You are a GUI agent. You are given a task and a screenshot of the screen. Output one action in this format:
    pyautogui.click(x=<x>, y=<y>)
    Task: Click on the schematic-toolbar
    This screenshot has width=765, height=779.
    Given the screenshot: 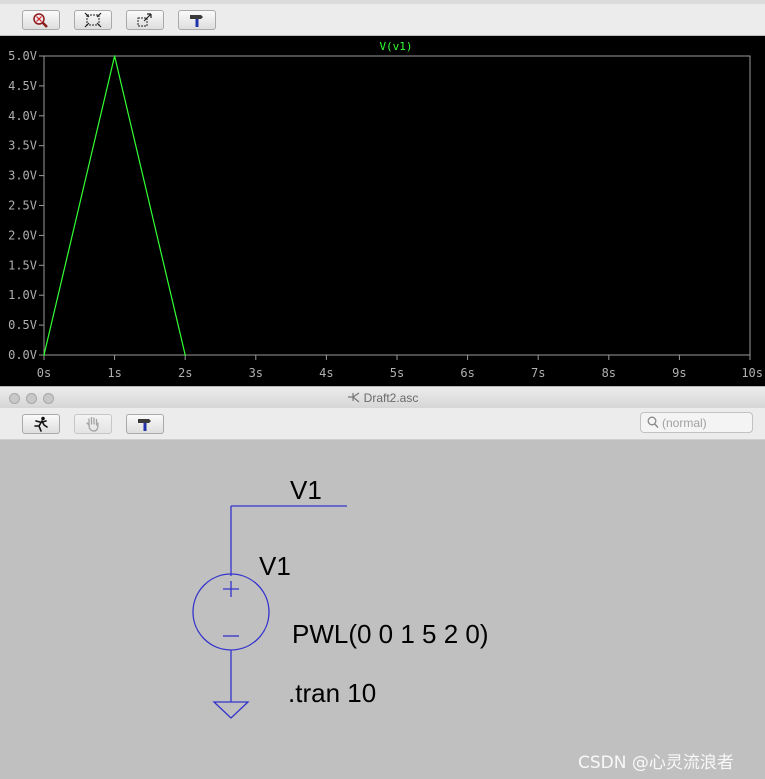 What is the action you would take?
    pyautogui.click(x=382, y=424)
    